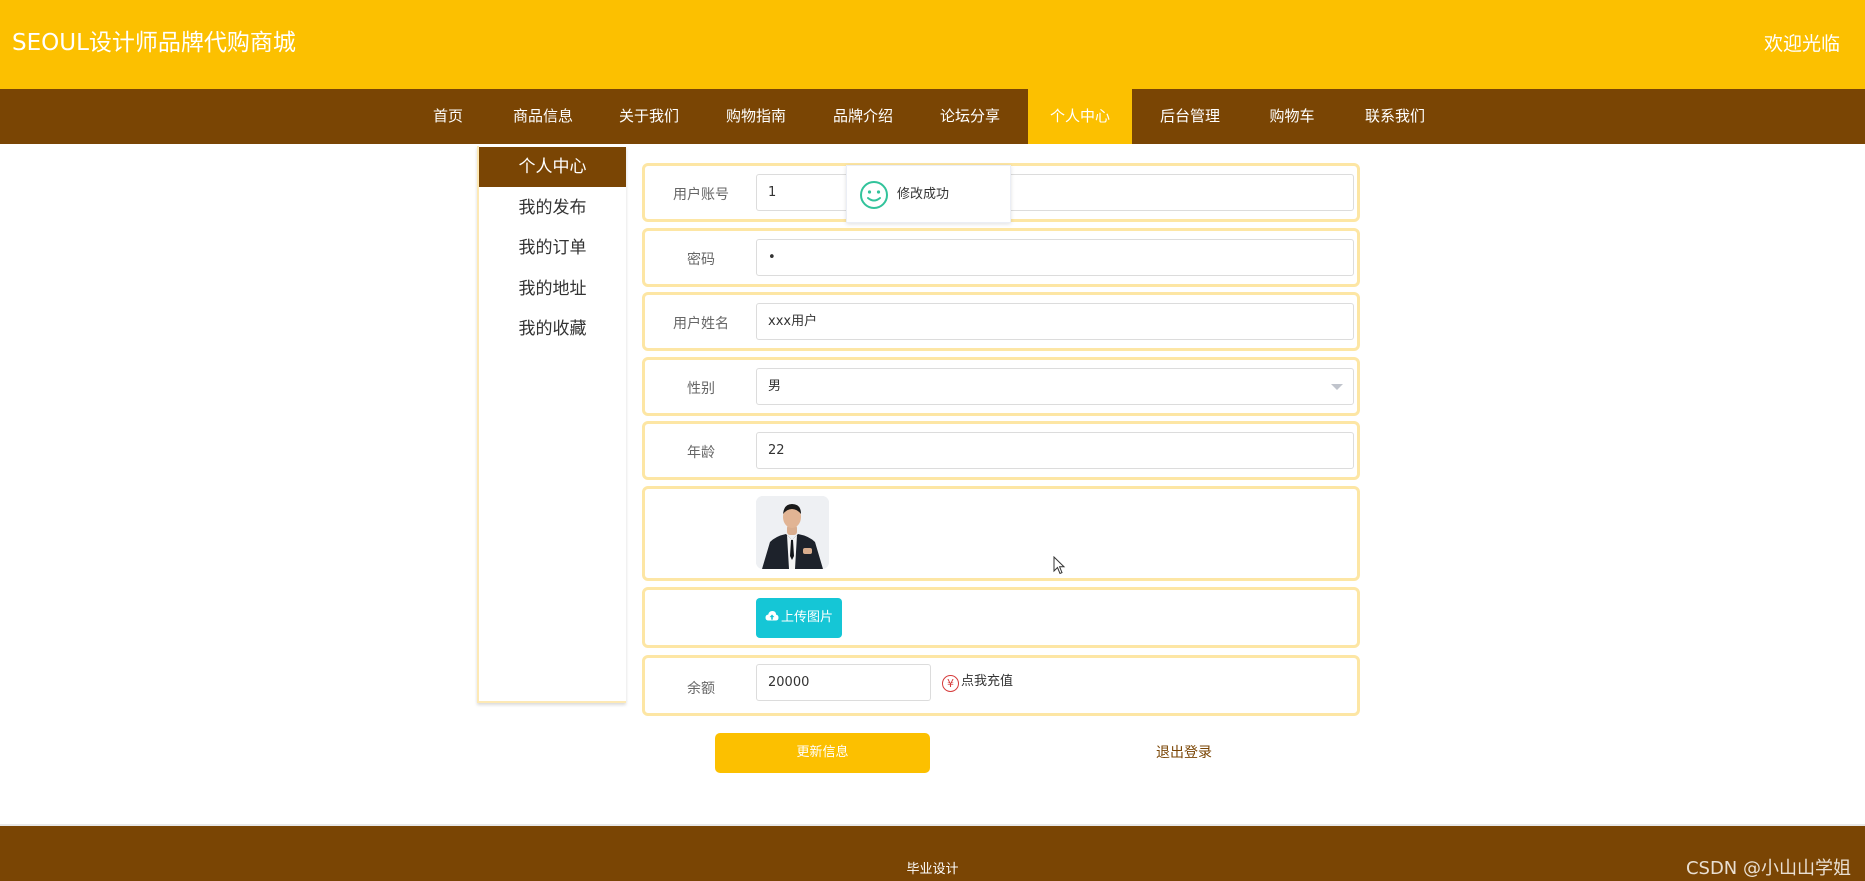 The width and height of the screenshot is (1865, 881). Describe the element at coordinates (874, 195) in the screenshot. I see `smile-icon` at that location.